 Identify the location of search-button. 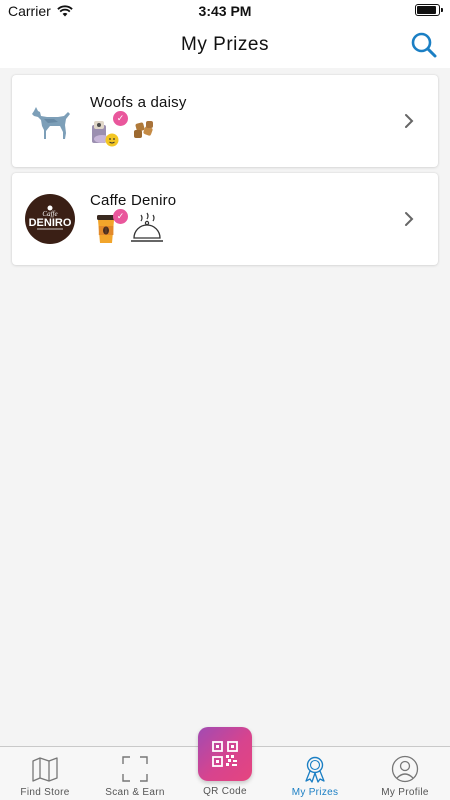
(424, 45).